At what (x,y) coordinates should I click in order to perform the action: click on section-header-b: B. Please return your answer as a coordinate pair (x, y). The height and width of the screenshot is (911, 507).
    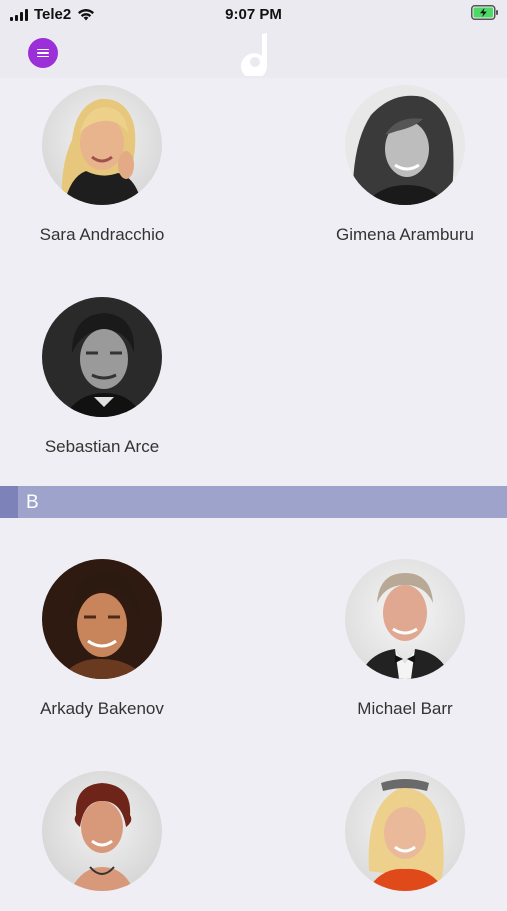
    Looking at the image, I should click on (253, 502).